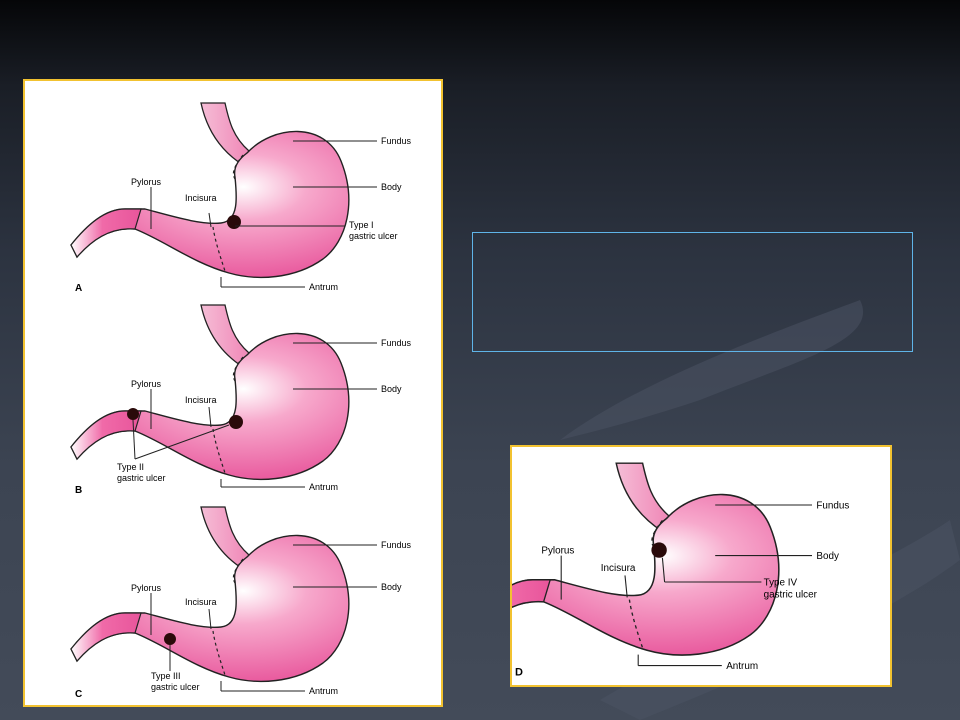  Describe the element at coordinates (170, 639) in the screenshot. I see `ulcer-type-iii` at that location.